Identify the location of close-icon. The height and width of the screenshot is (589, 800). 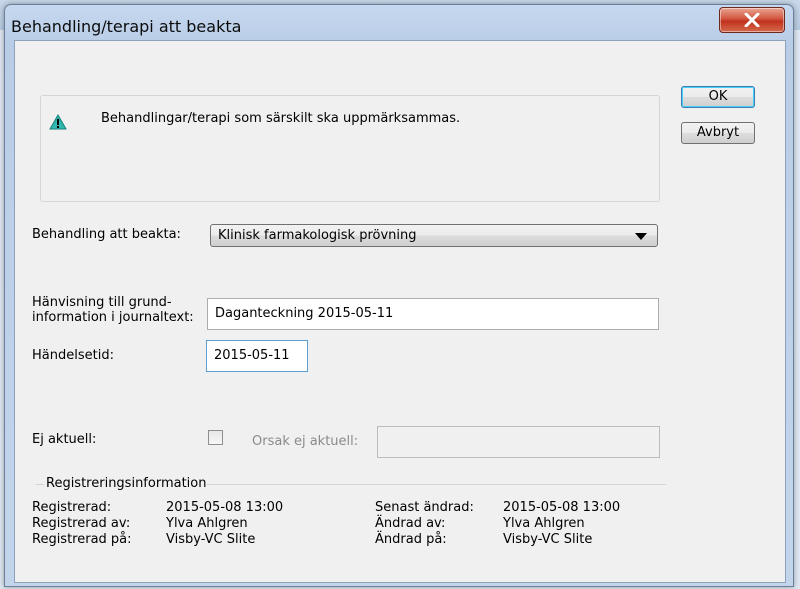
(752, 20).